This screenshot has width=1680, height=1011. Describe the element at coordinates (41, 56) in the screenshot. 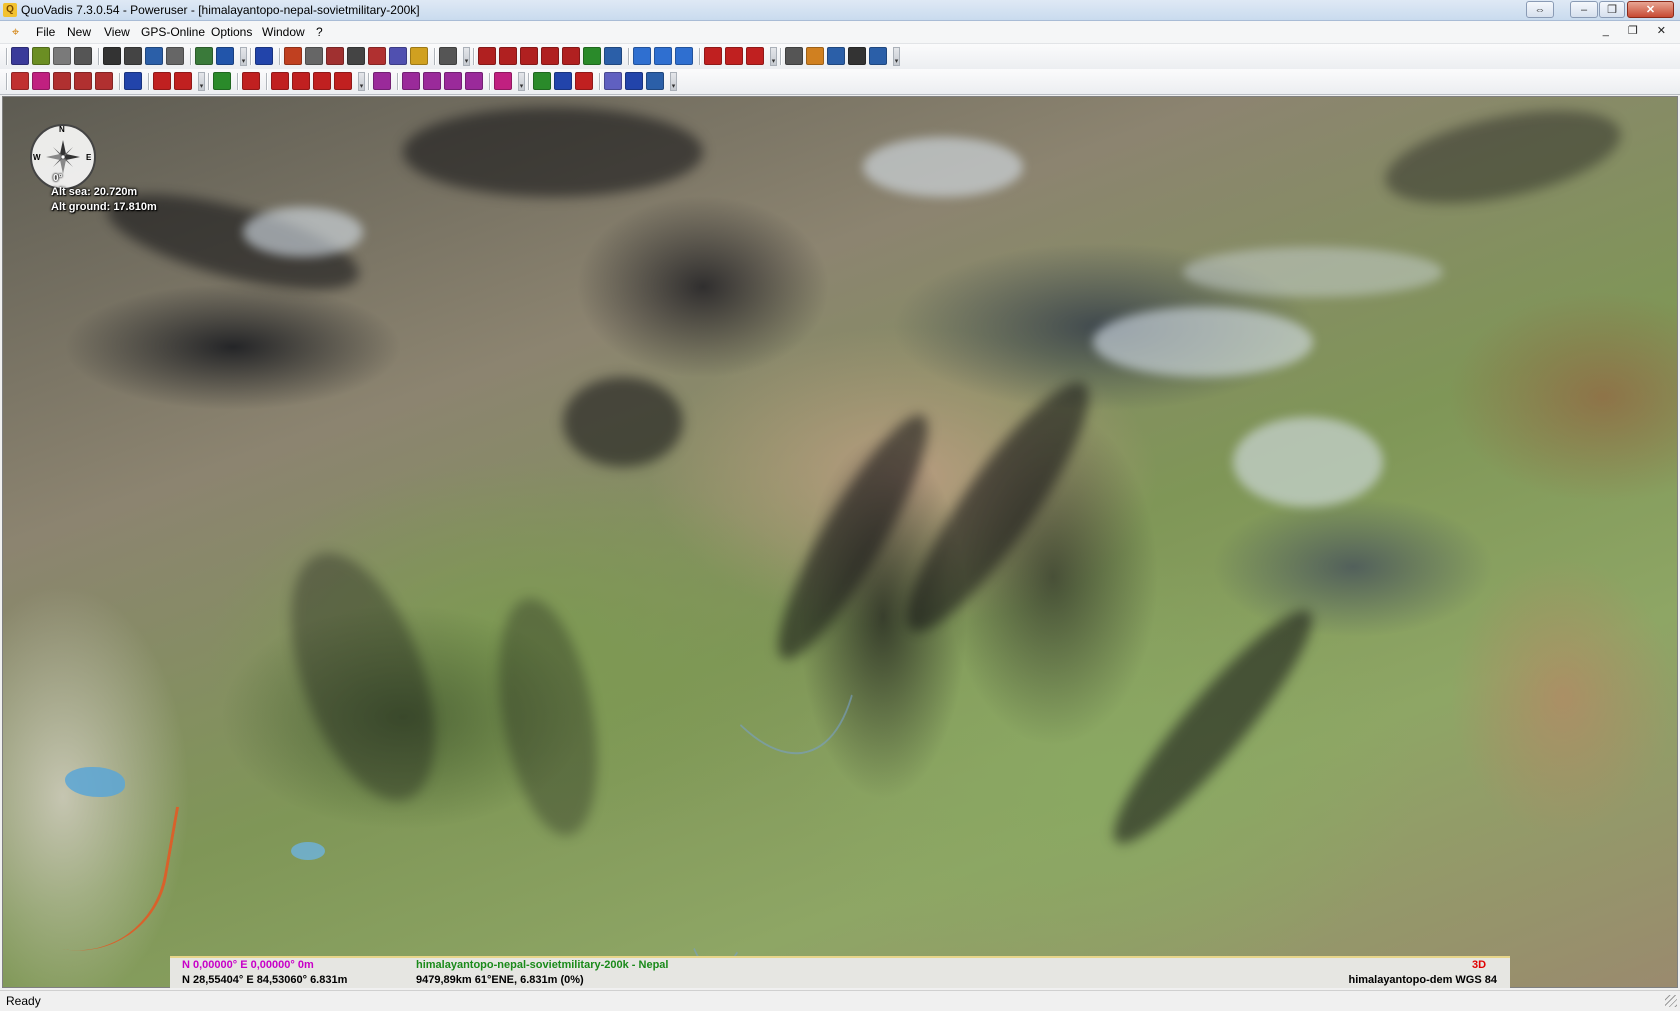

I see `map-import-icon` at that location.